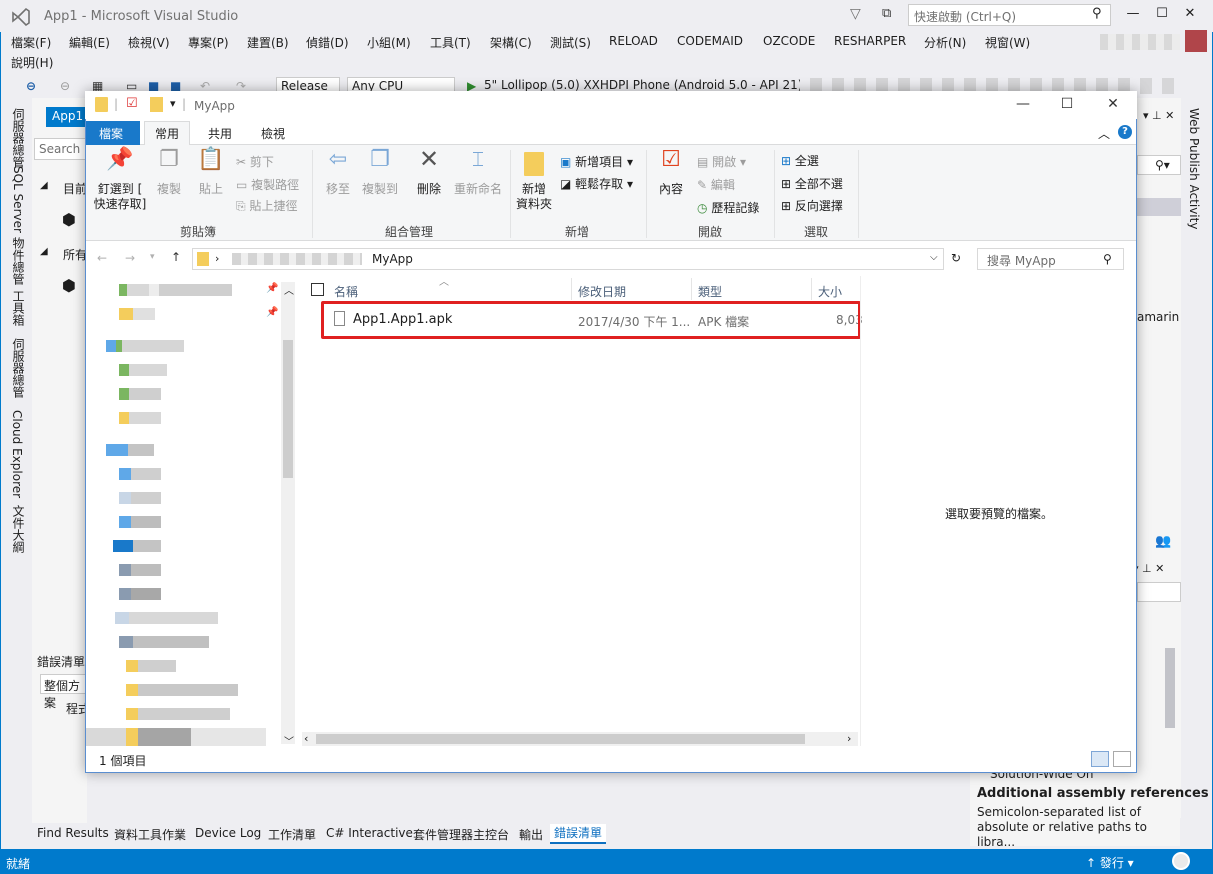 The width and height of the screenshot is (1213, 874). Describe the element at coordinates (1159, 592) in the screenshot. I see `properties-object-select` at that location.